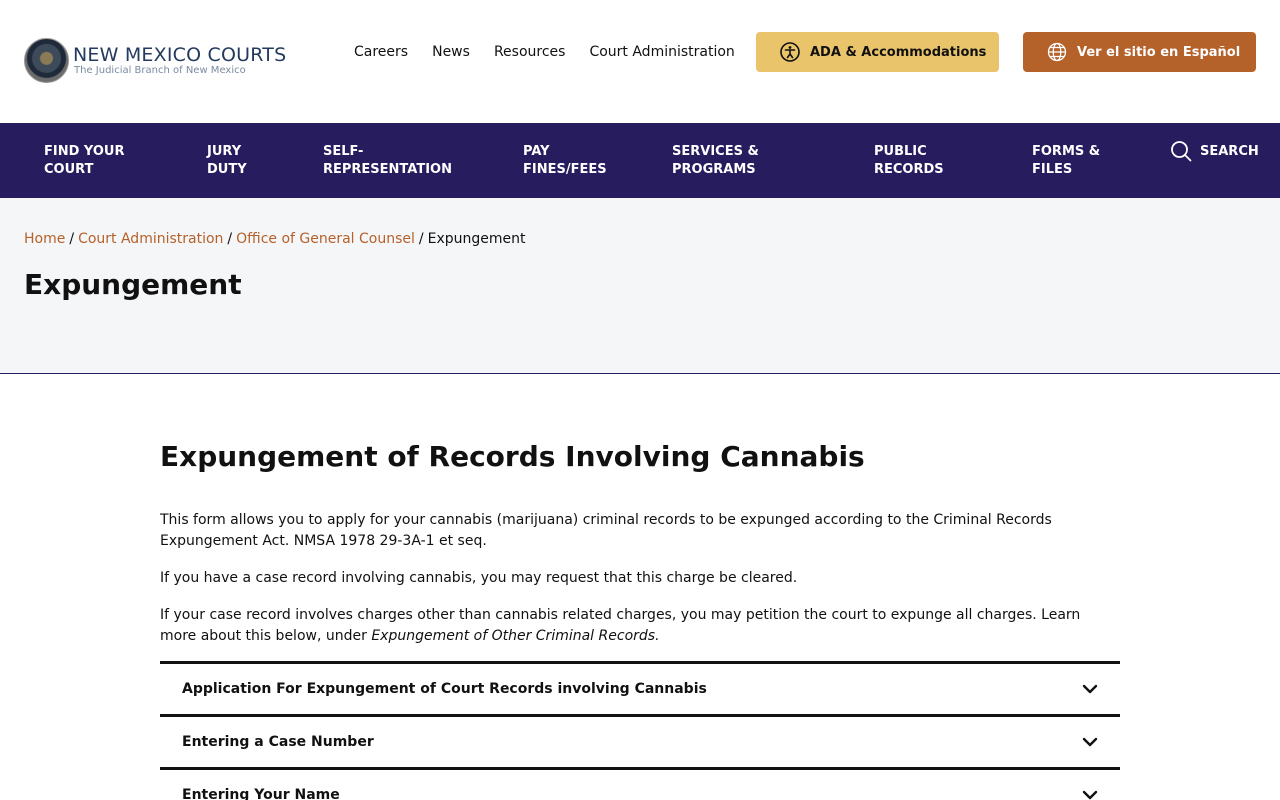 The image size is (1280, 800). I want to click on logo-title: NEW MEXICO COURTS, so click(180, 55).